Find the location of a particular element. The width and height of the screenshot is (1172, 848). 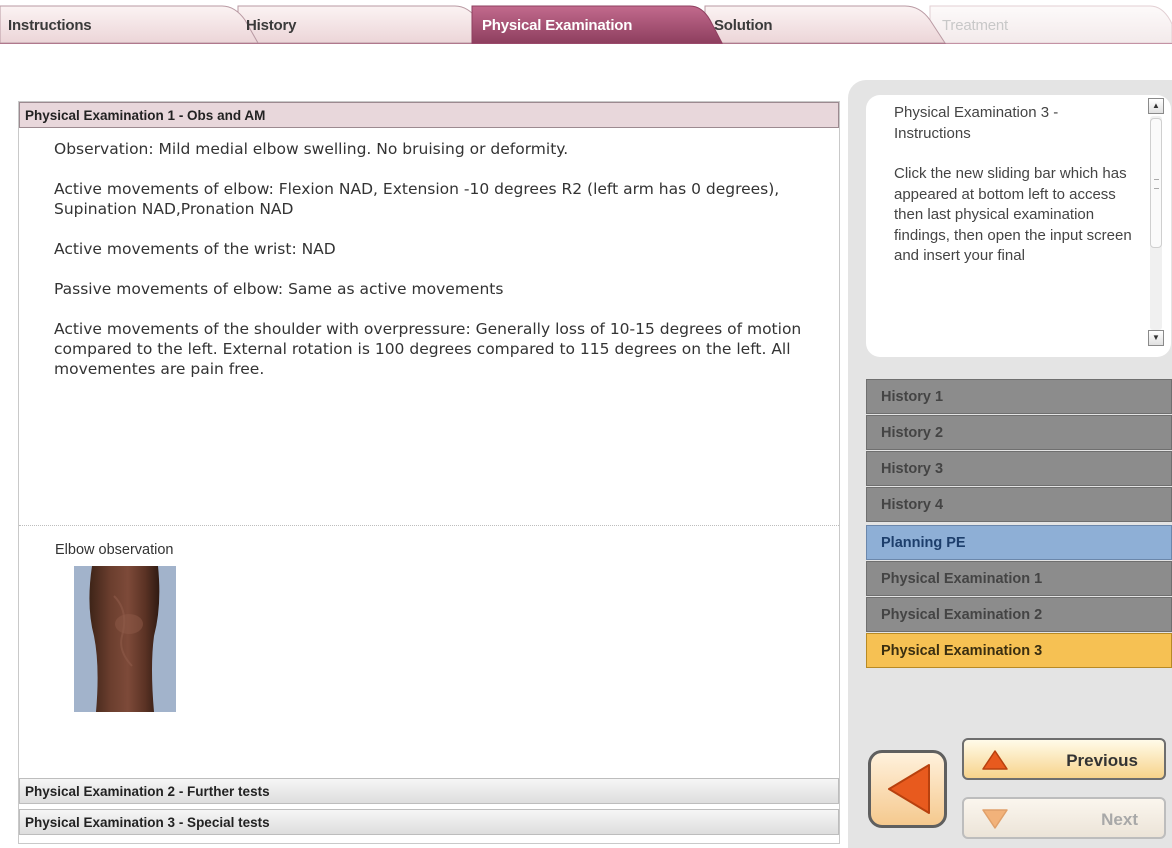

arrow-left-icon is located at coordinates (909, 789).